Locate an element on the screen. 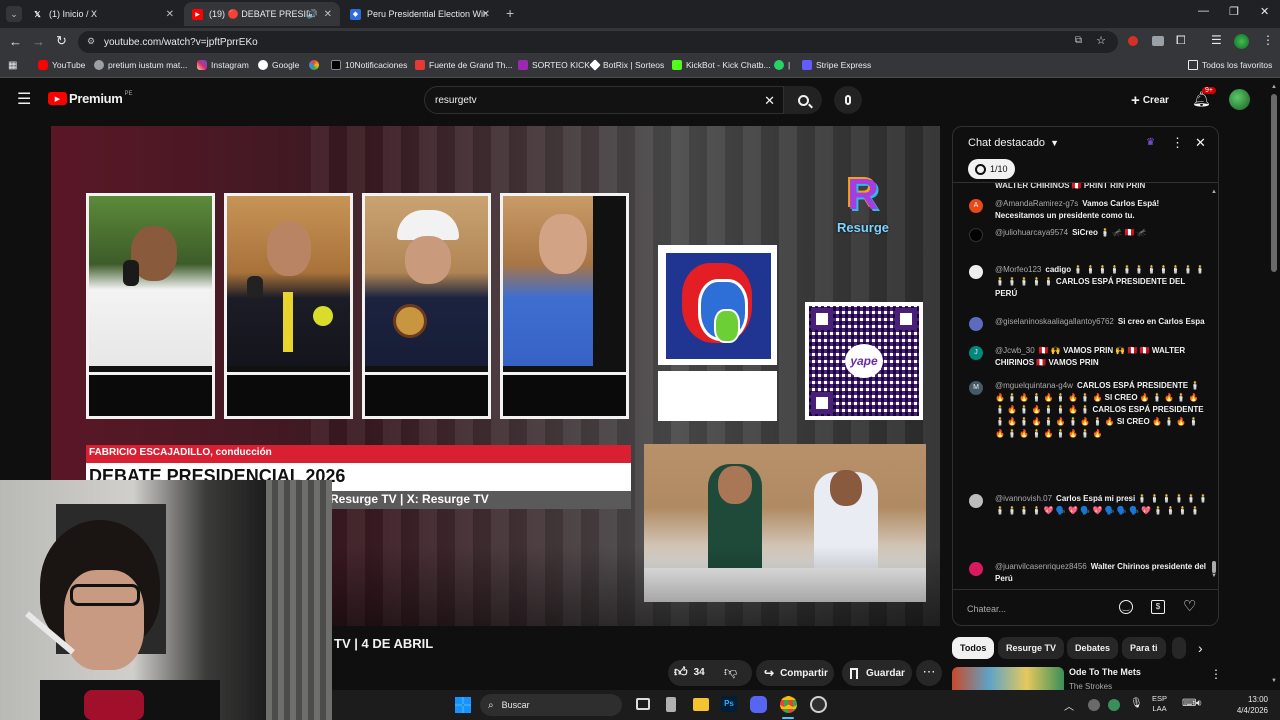 This screenshot has height=720, width=1280. back-icon: ← is located at coordinates (15, 41).